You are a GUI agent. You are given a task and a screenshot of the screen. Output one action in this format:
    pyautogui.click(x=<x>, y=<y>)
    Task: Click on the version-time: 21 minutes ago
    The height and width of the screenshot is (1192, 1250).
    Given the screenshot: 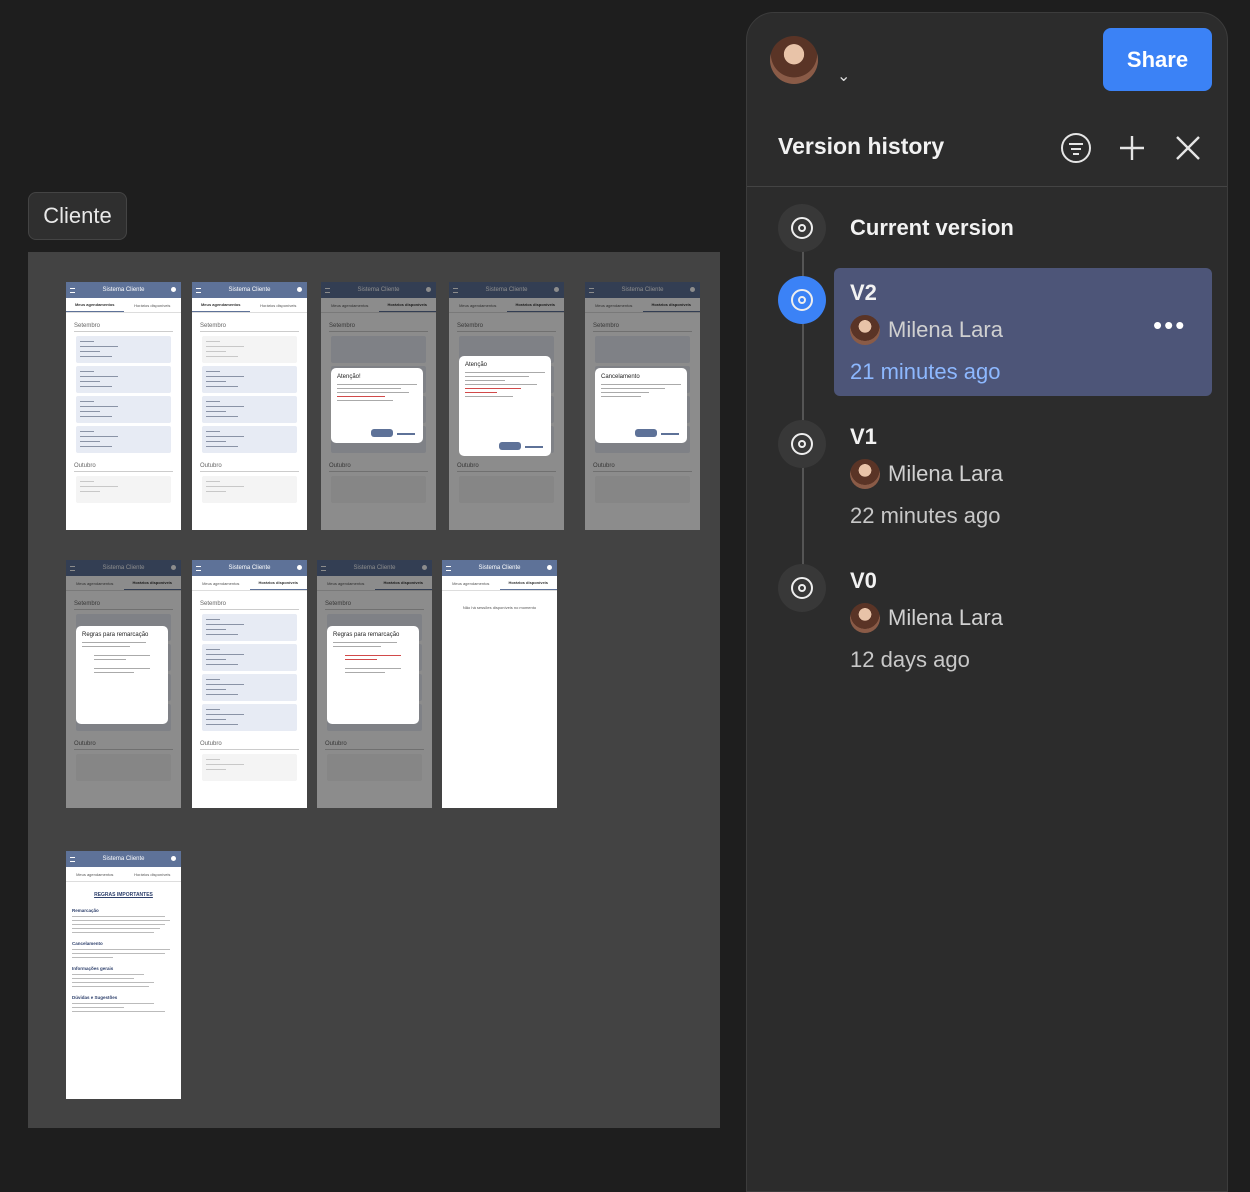 What is the action you would take?
    pyautogui.click(x=925, y=371)
    